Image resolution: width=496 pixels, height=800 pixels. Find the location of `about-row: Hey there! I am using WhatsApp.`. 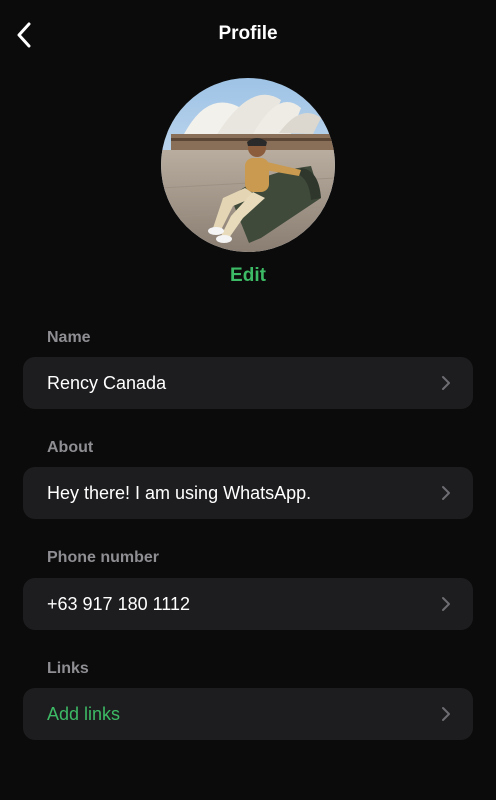

about-row: Hey there! I am using WhatsApp. is located at coordinates (248, 493).